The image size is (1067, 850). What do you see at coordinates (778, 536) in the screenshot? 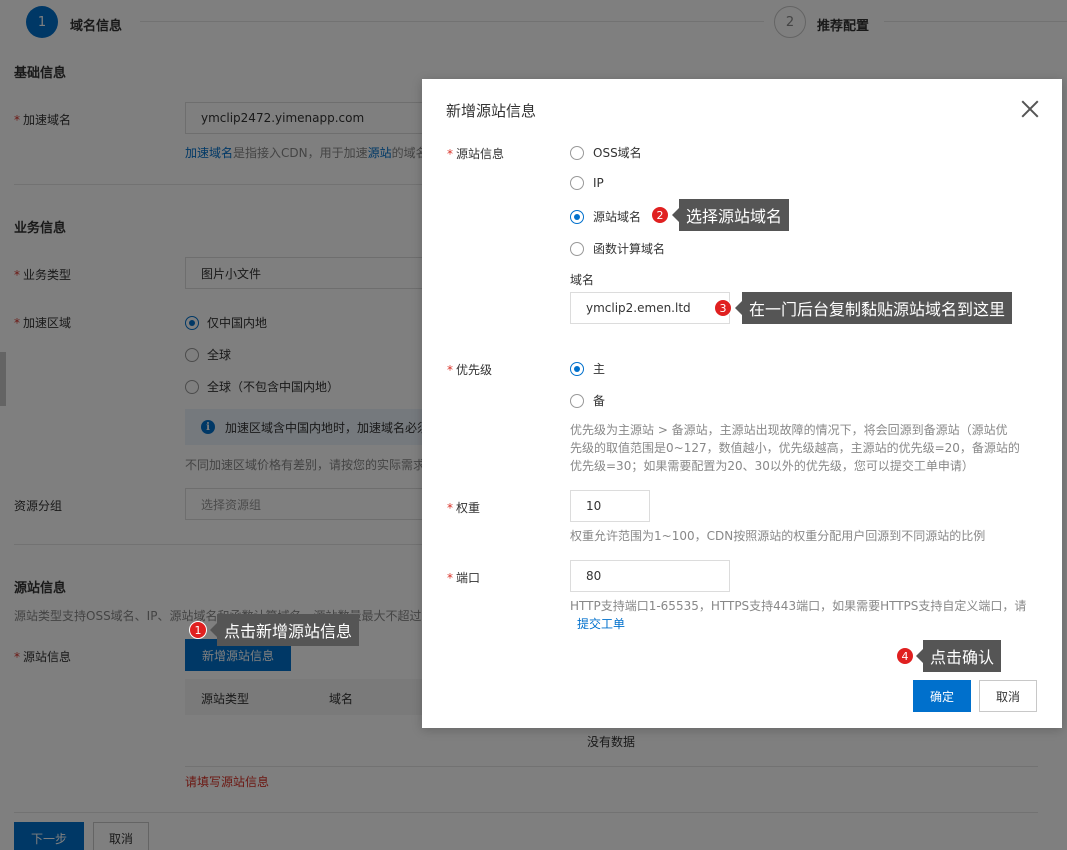
I see `weight-hint: 权重允许范围为1~100，CDN按照源站的权重分配用户回源到不同源站的比例` at bounding box center [778, 536].